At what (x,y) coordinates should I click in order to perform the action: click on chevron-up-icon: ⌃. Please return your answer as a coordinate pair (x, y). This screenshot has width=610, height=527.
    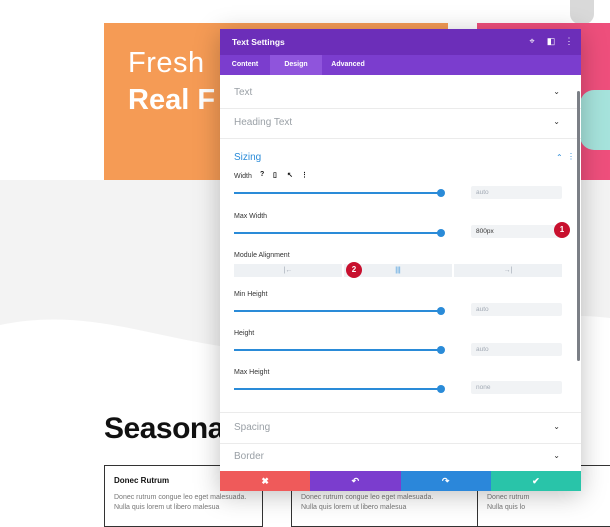
    Looking at the image, I should click on (559, 157).